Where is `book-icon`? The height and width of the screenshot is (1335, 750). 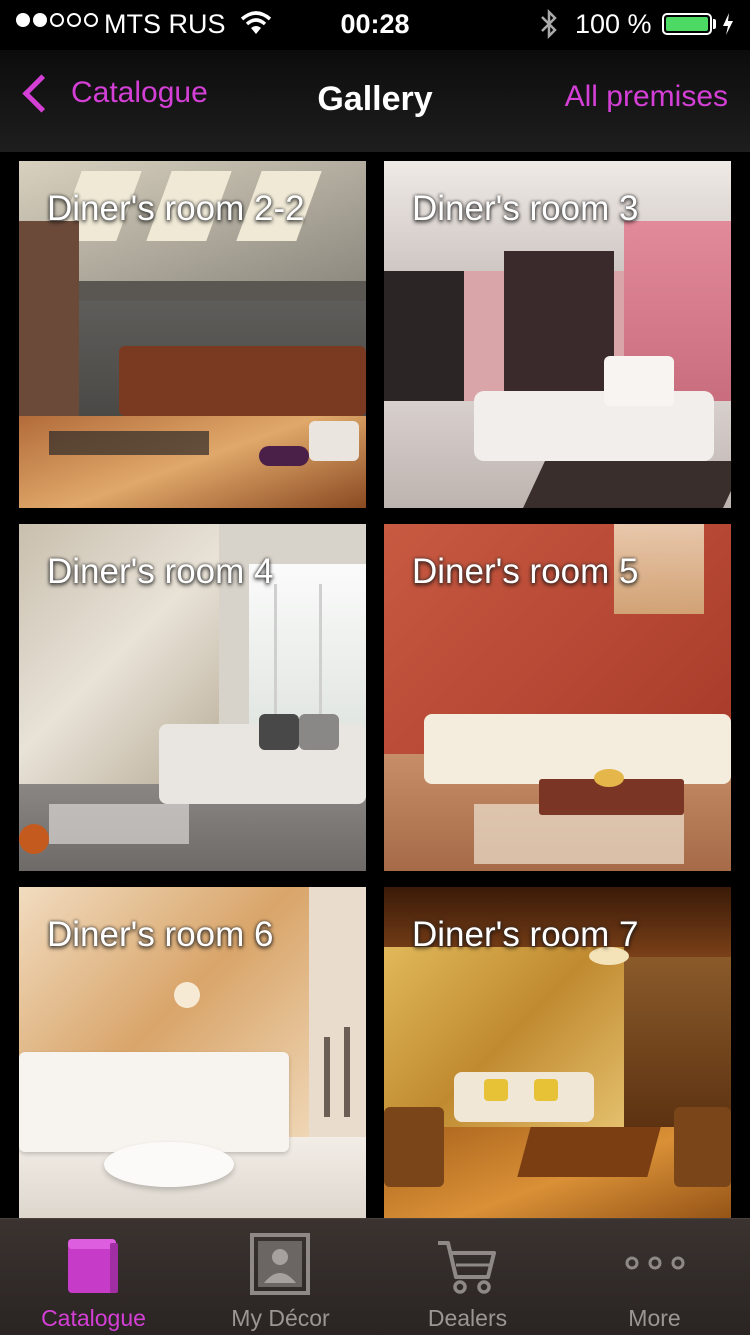
book-icon is located at coordinates (94, 1268).